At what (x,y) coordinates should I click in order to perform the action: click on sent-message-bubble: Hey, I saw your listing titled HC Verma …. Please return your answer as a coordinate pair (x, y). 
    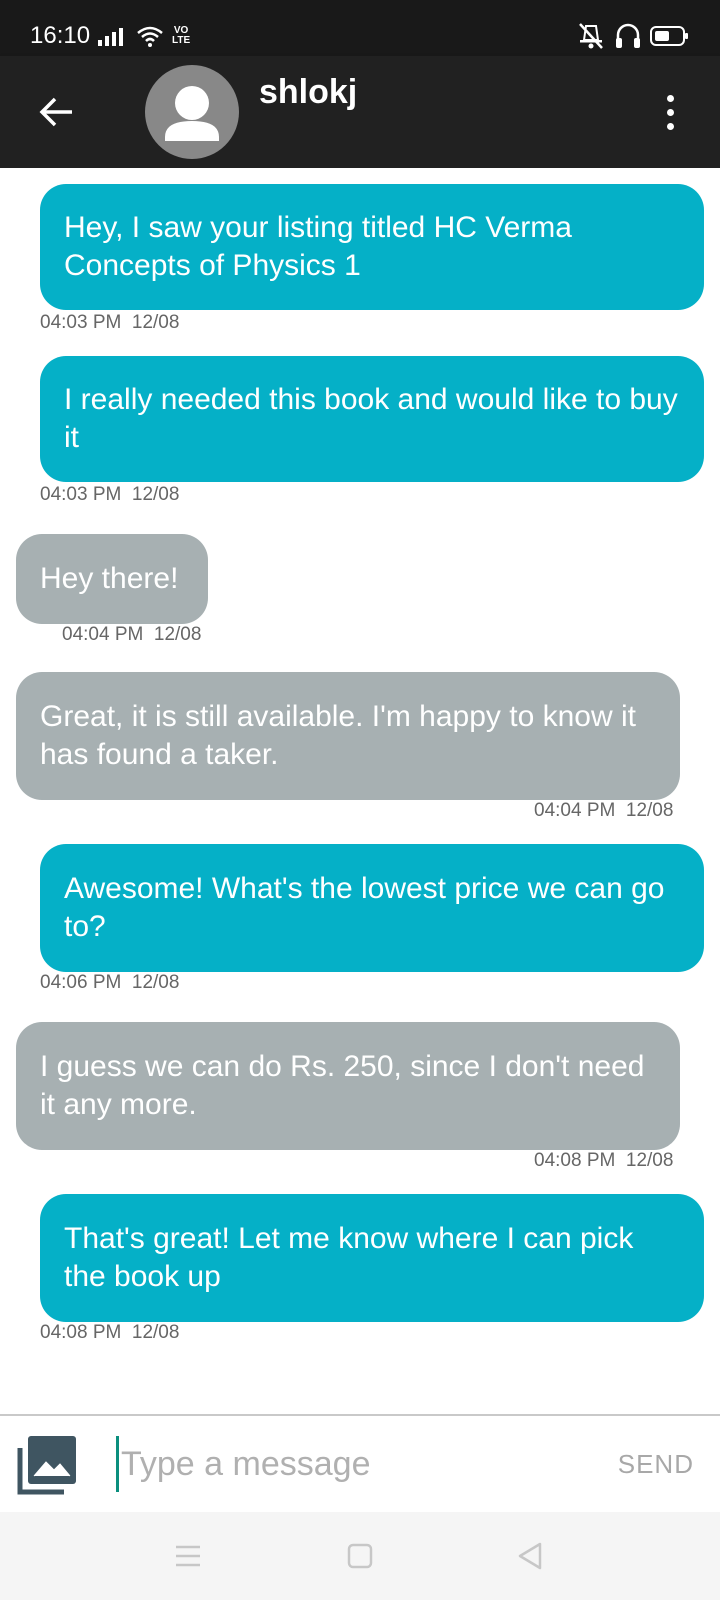
    Looking at the image, I should click on (372, 247).